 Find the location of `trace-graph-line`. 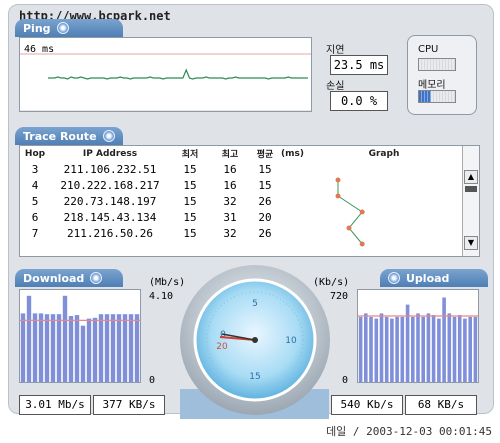

trace-graph-line is located at coordinates (350, 212).